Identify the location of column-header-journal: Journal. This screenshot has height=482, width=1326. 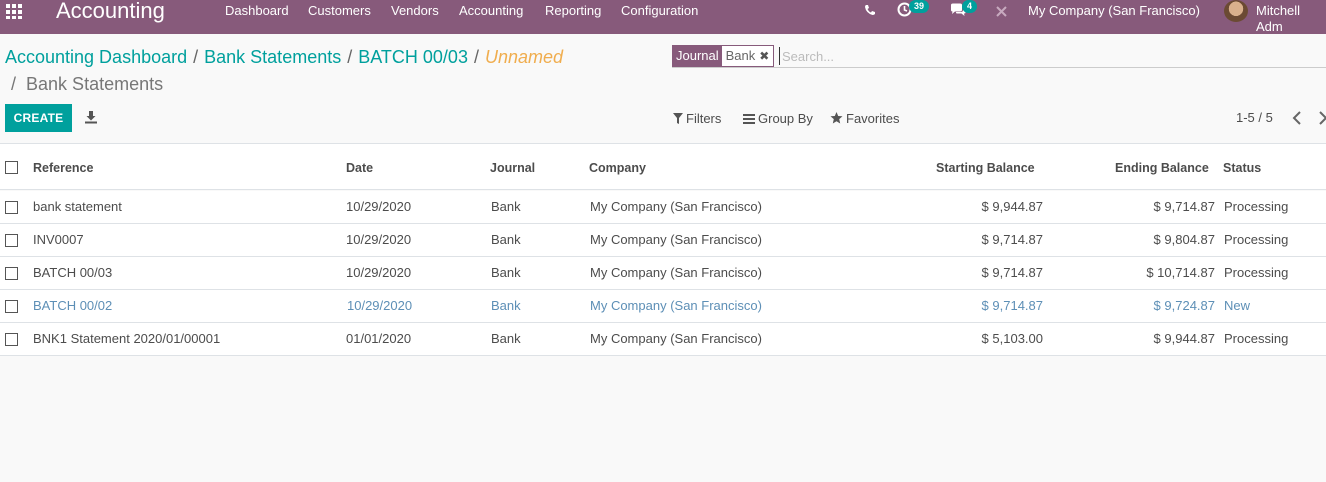
(512, 168).